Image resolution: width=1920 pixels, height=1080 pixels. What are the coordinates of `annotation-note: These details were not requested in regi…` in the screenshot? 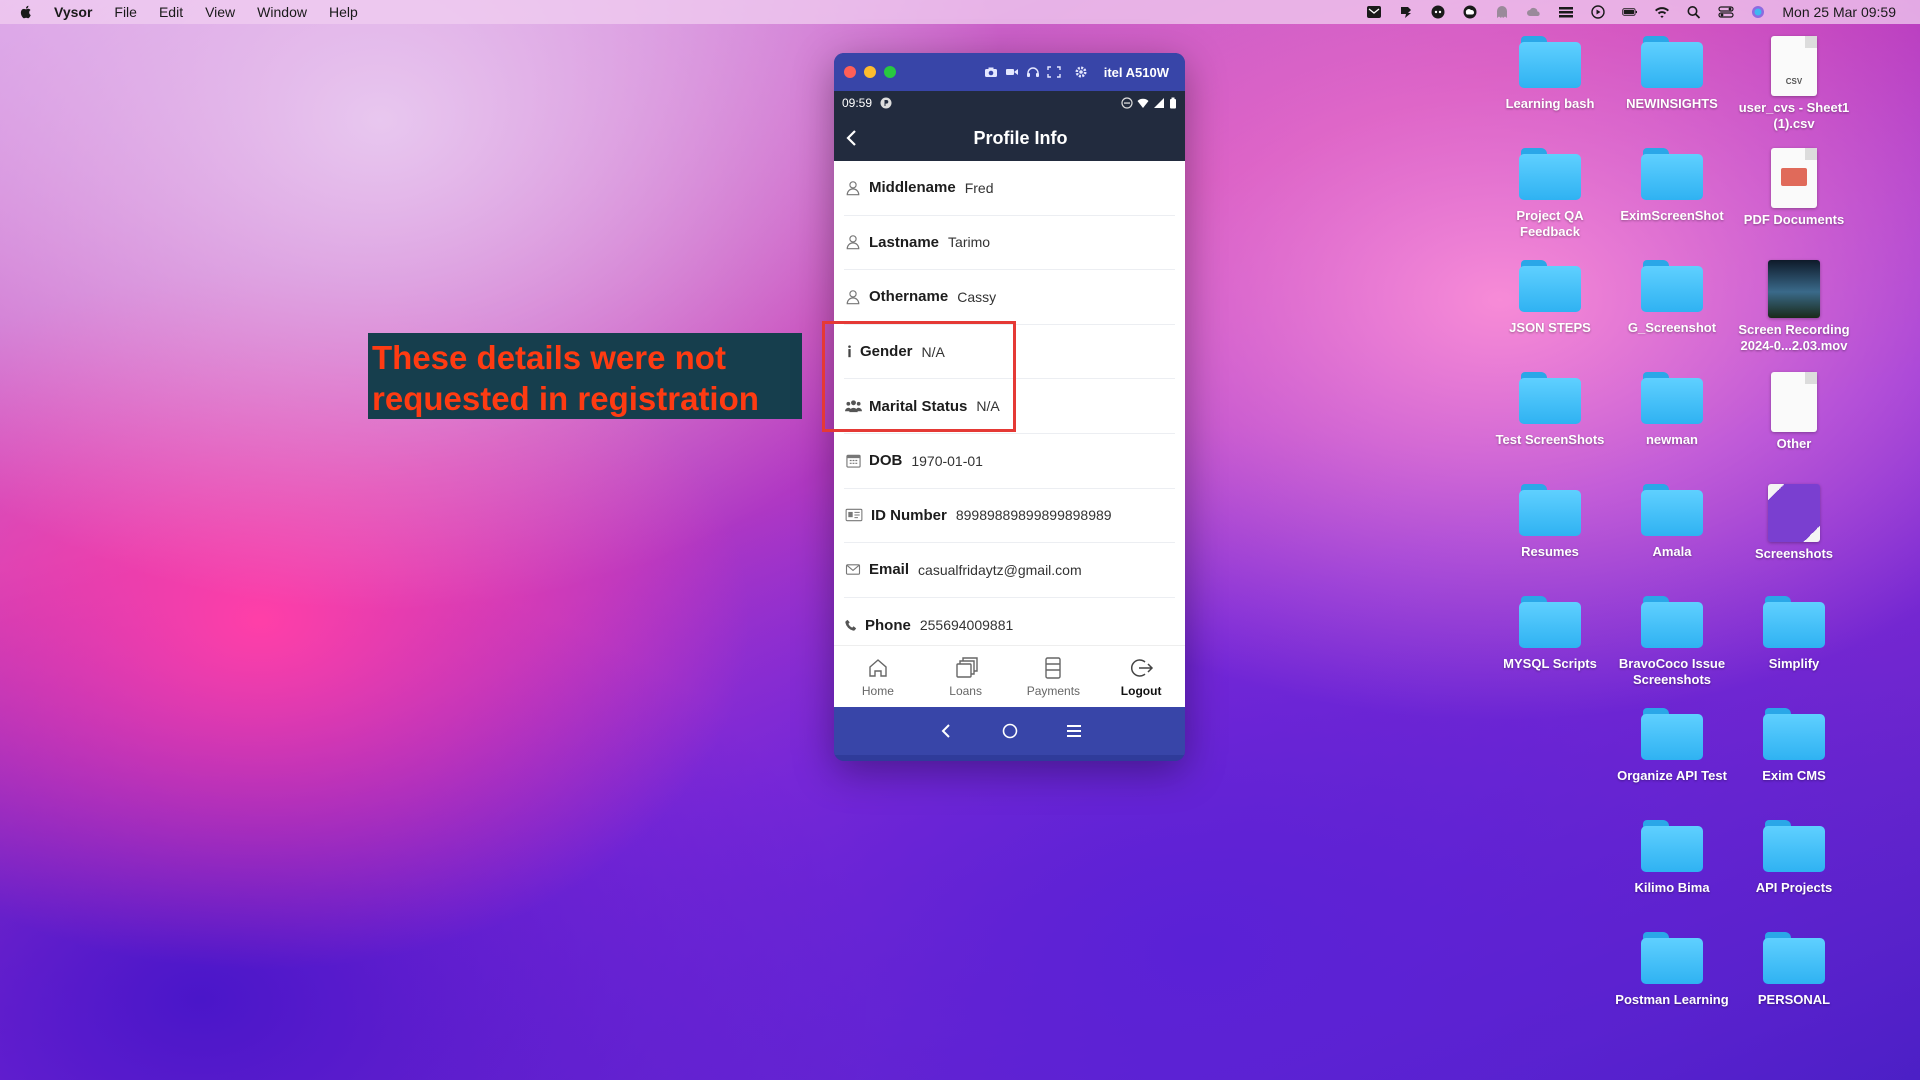 It's located at (585, 376).